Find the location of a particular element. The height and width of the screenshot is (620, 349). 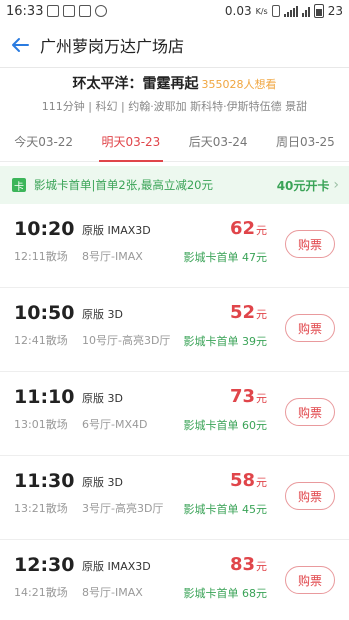

price: 62元 is located at coordinates (248, 228).